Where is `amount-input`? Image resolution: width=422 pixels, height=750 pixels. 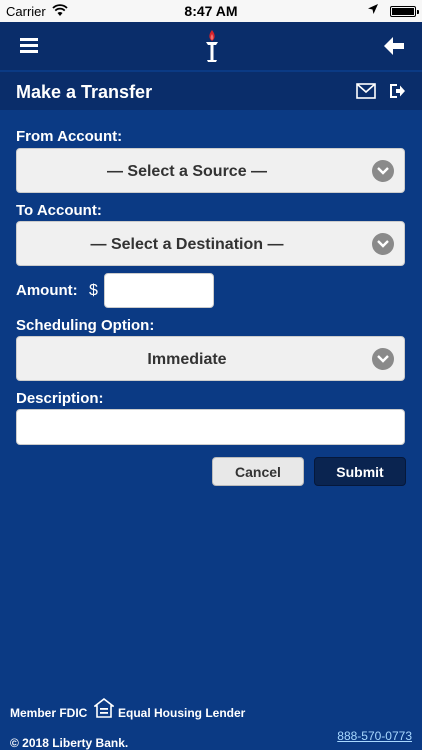
amount-input is located at coordinates (159, 290).